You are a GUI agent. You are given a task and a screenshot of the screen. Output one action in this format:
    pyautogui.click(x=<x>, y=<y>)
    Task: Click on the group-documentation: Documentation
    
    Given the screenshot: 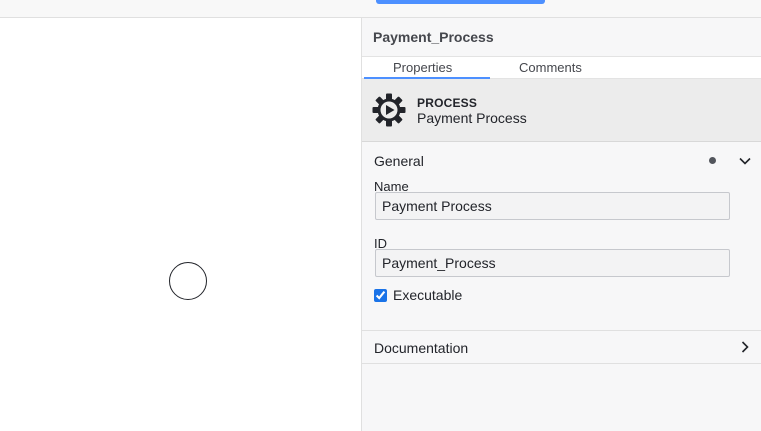 What is the action you would take?
    pyautogui.click(x=561, y=347)
    